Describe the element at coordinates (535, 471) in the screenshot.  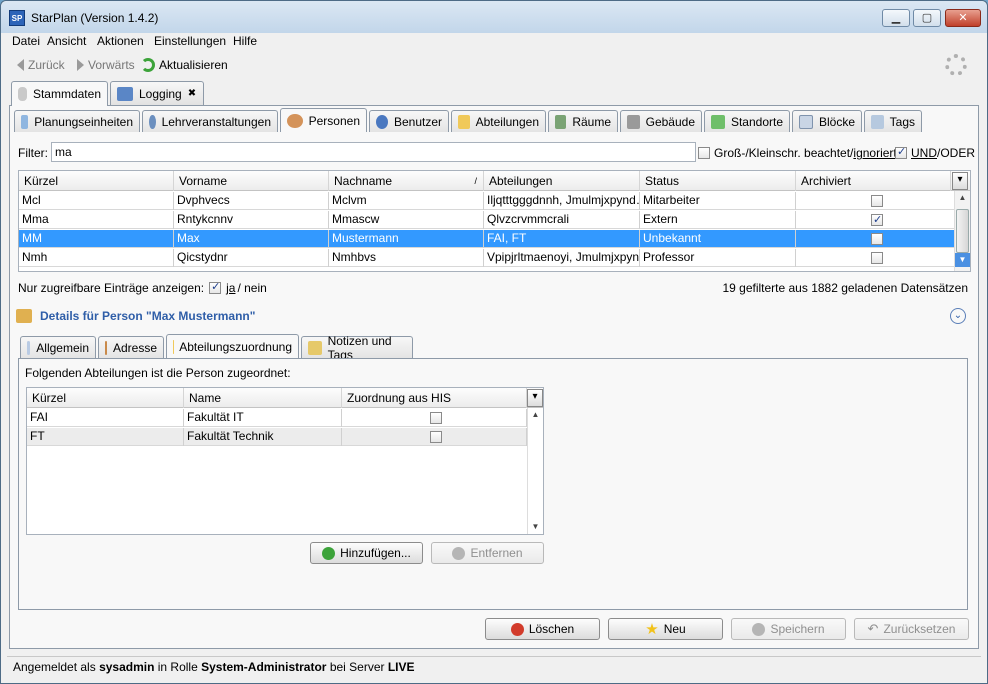
I see `assignment-scrollbar: ▲ ▼` at that location.